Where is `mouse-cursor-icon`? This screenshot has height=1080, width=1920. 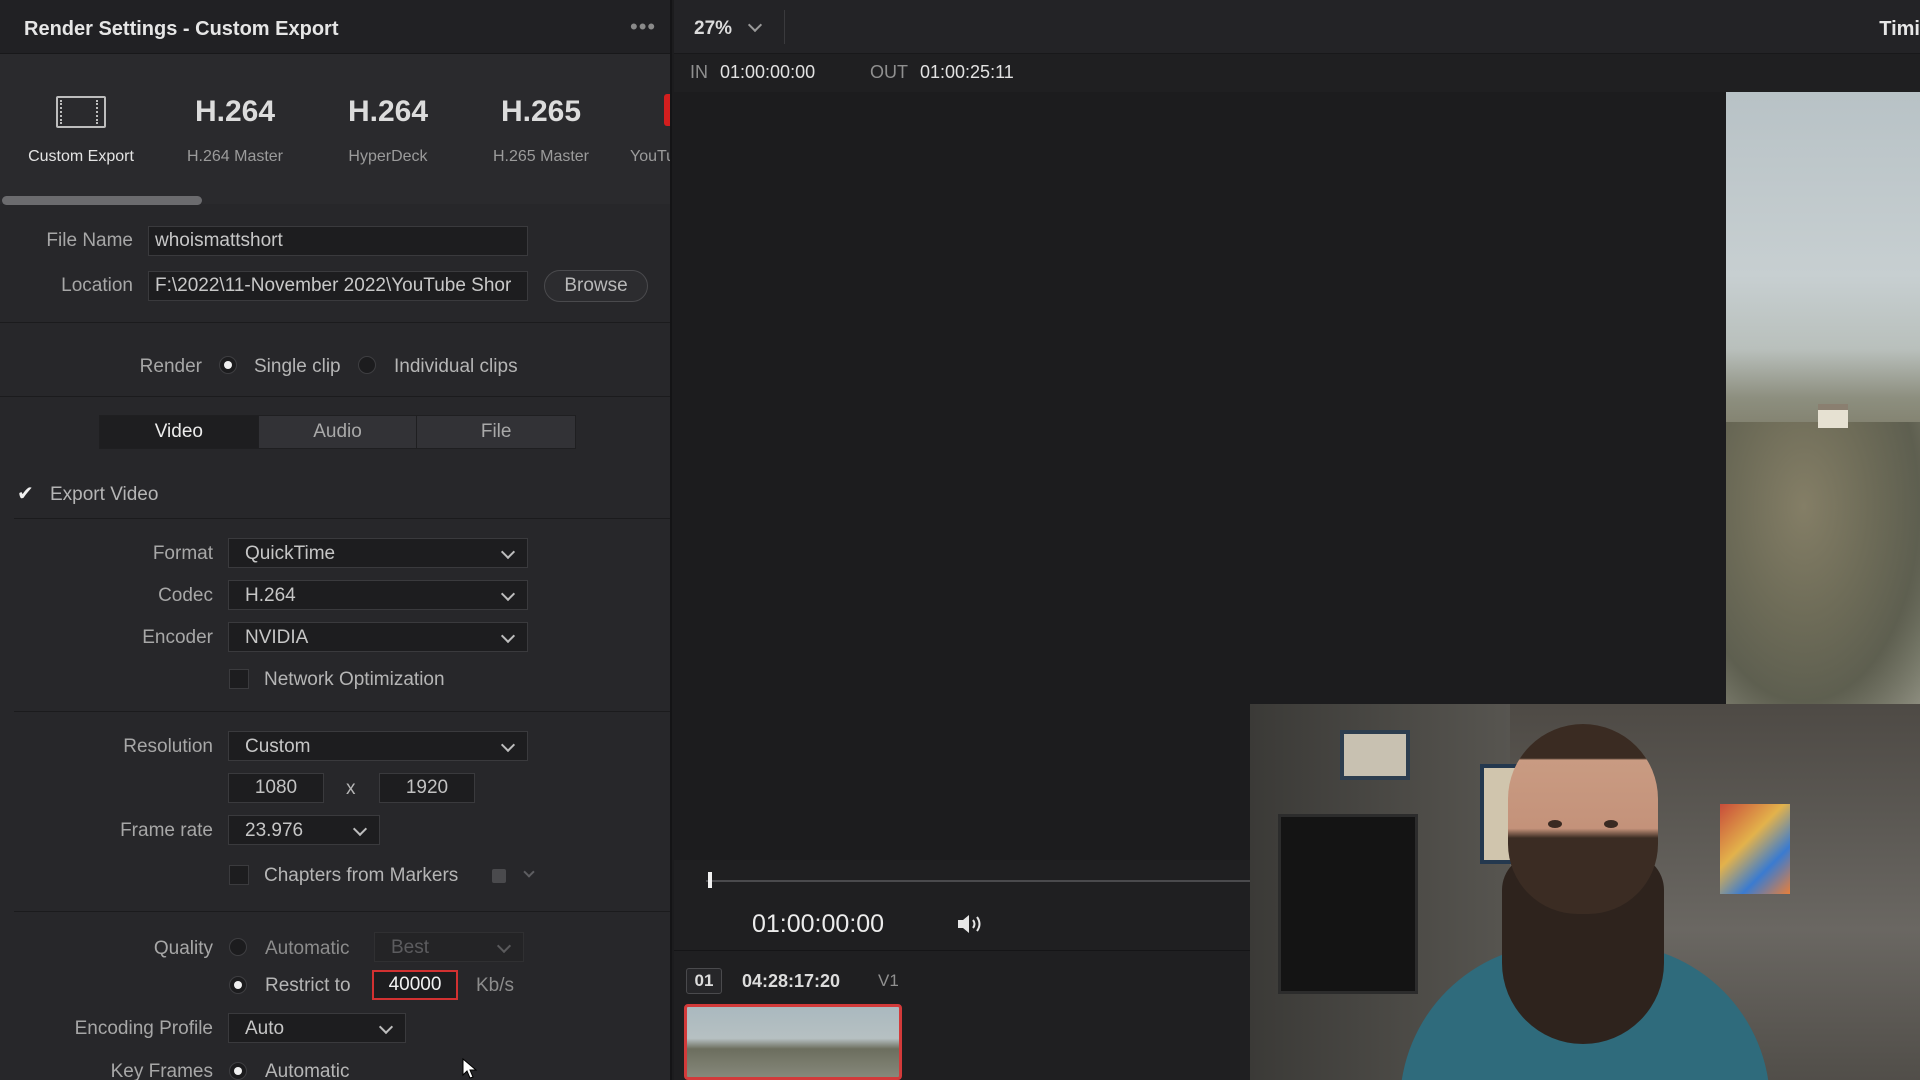 mouse-cursor-icon is located at coordinates (470, 1068).